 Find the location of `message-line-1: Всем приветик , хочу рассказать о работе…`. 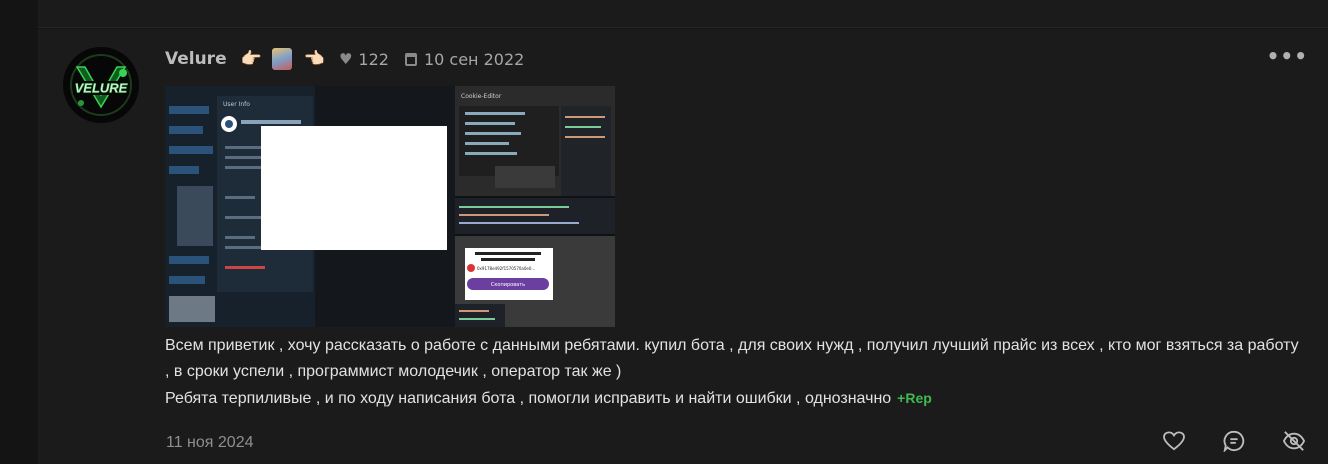

message-line-1: Всем приветик , хочу рассказать о работе… is located at coordinates (732, 358).